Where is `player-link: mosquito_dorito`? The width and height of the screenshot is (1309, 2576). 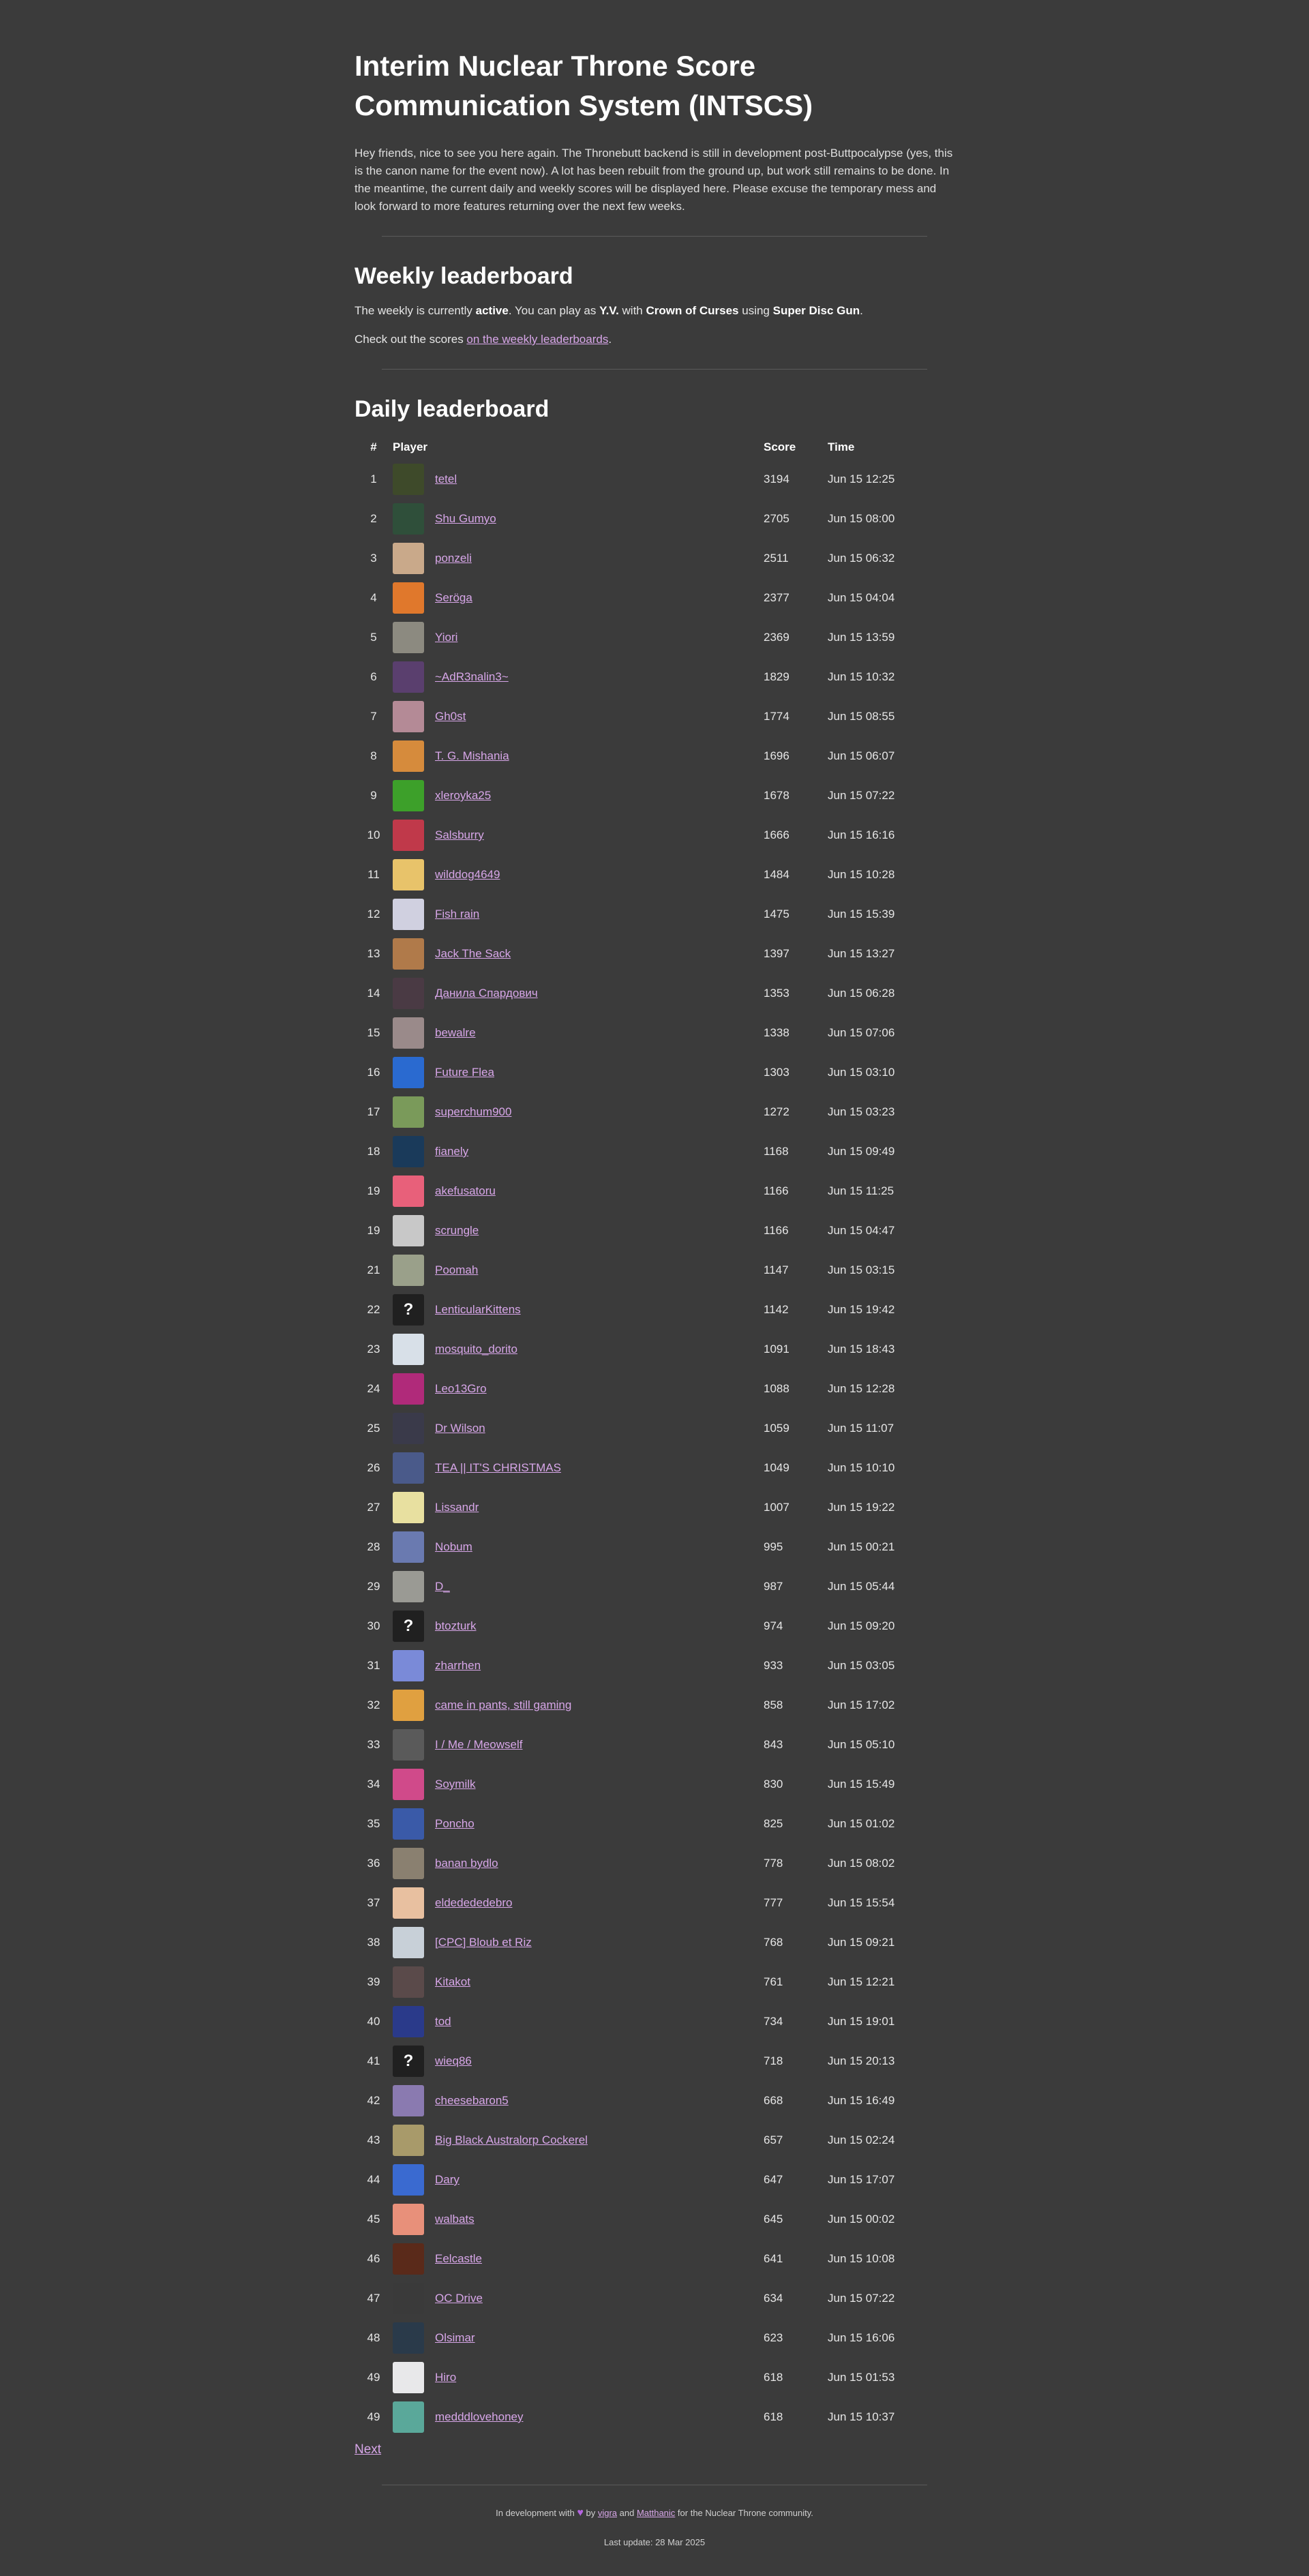 player-link: mosquito_dorito is located at coordinates (476, 1349).